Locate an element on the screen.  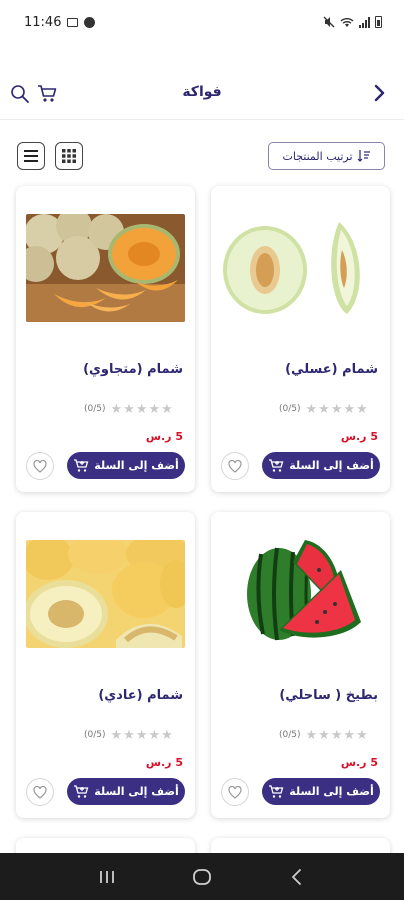
product-image-cantaloupe-melon is located at coordinates (105, 268).